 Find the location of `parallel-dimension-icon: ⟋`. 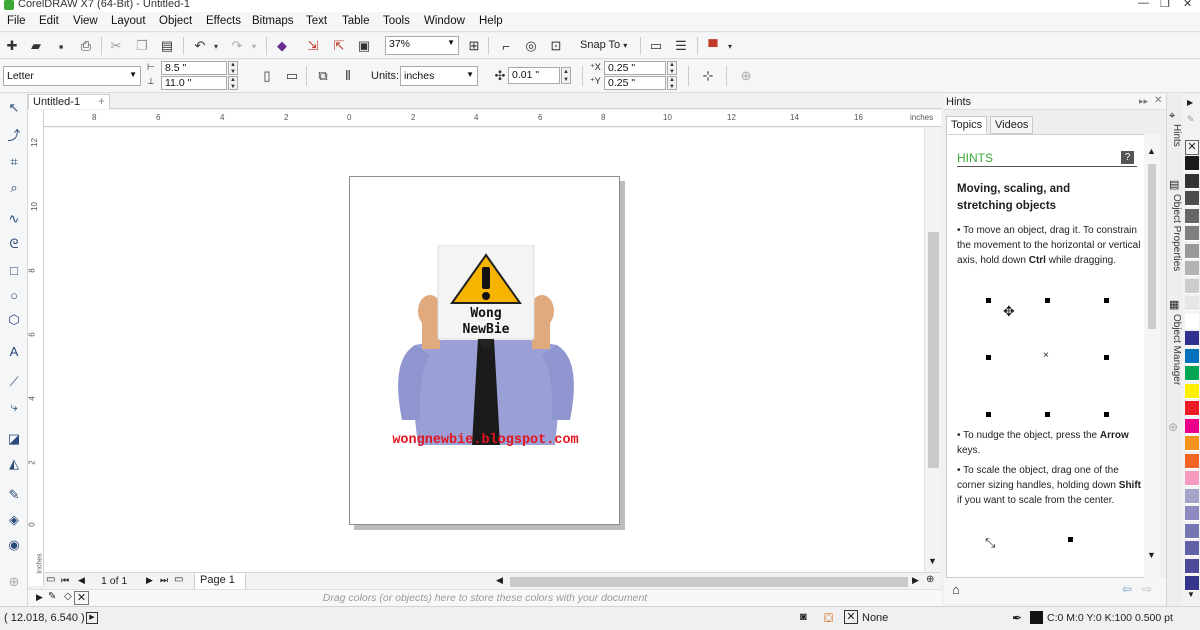

parallel-dimension-icon: ⟋ is located at coordinates (14, 382).